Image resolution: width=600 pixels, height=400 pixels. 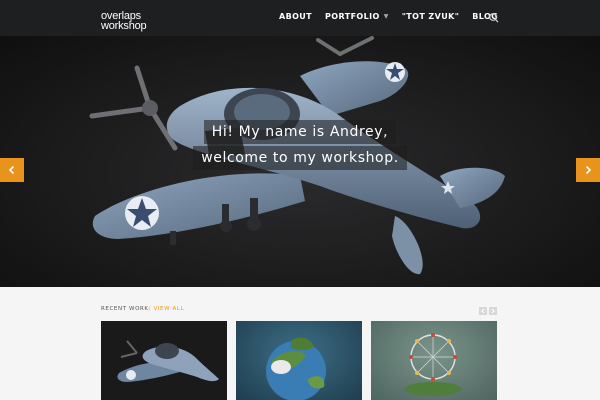 What do you see at coordinates (124, 26) in the screenshot?
I see `logo-line-2: workshop` at bounding box center [124, 26].